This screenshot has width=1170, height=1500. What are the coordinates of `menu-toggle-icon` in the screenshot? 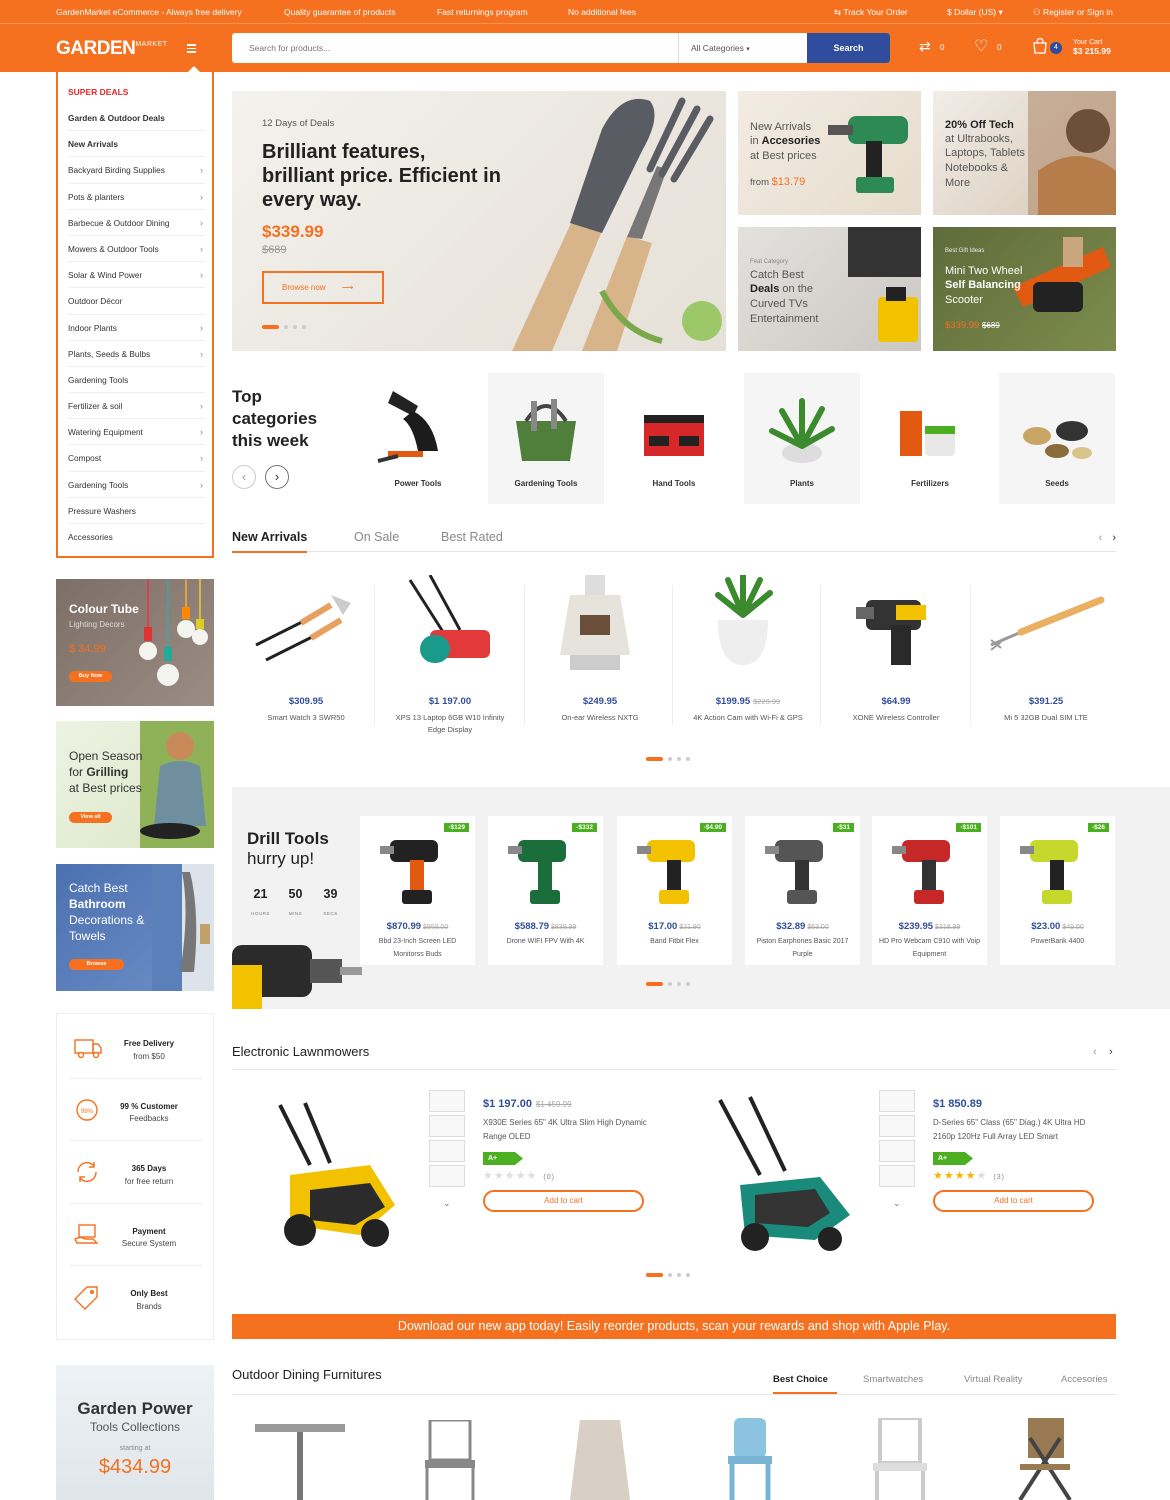 It's located at (191, 49).